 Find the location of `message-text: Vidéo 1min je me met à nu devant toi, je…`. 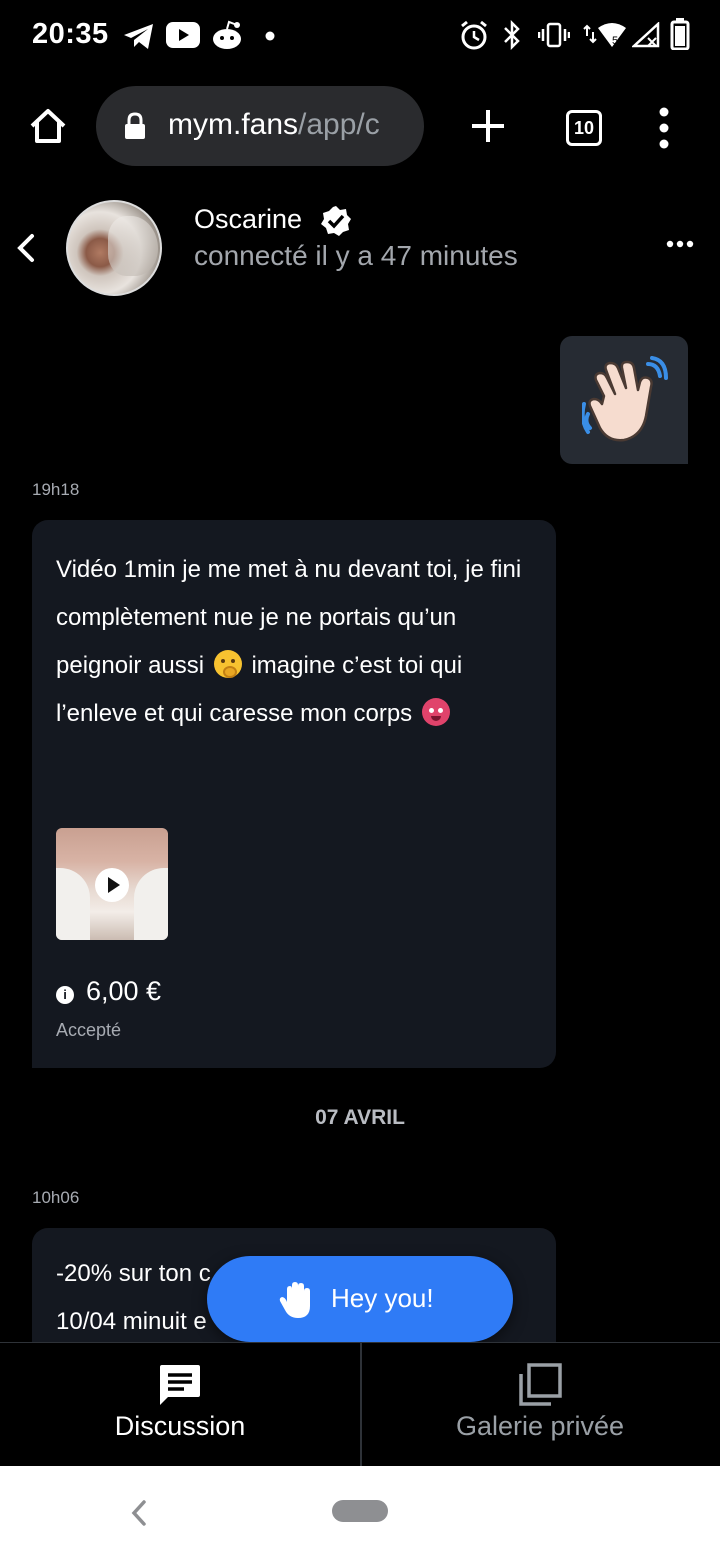

message-text: Vidéo 1min je me met à nu devant toi, je… is located at coordinates (296, 642).